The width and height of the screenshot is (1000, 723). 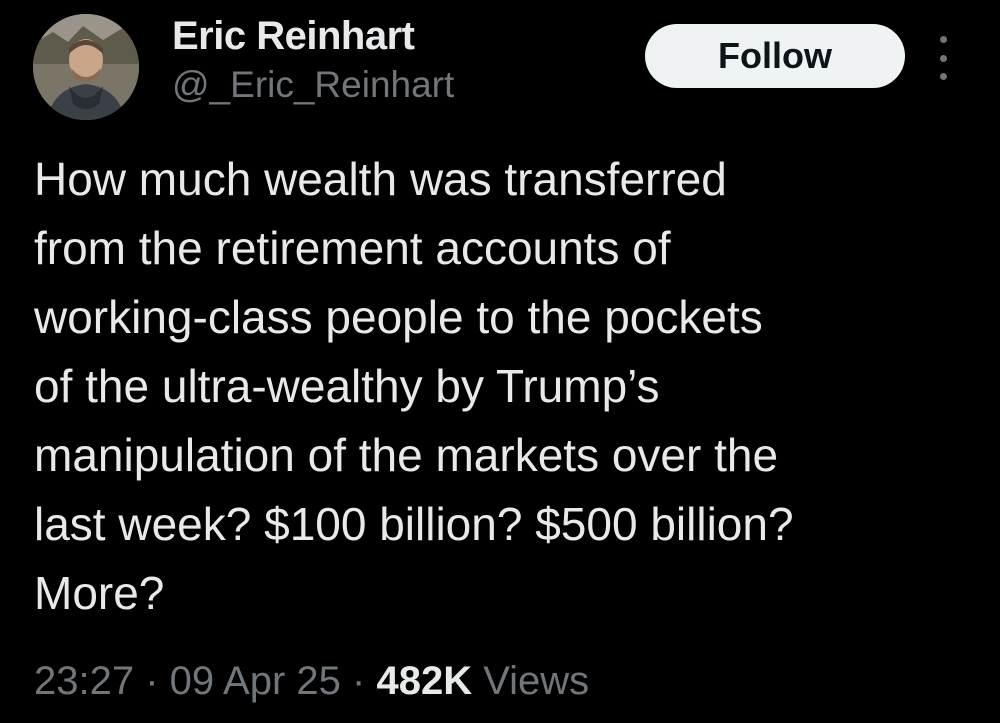 I want to click on views-count: 482K, so click(x=424, y=681).